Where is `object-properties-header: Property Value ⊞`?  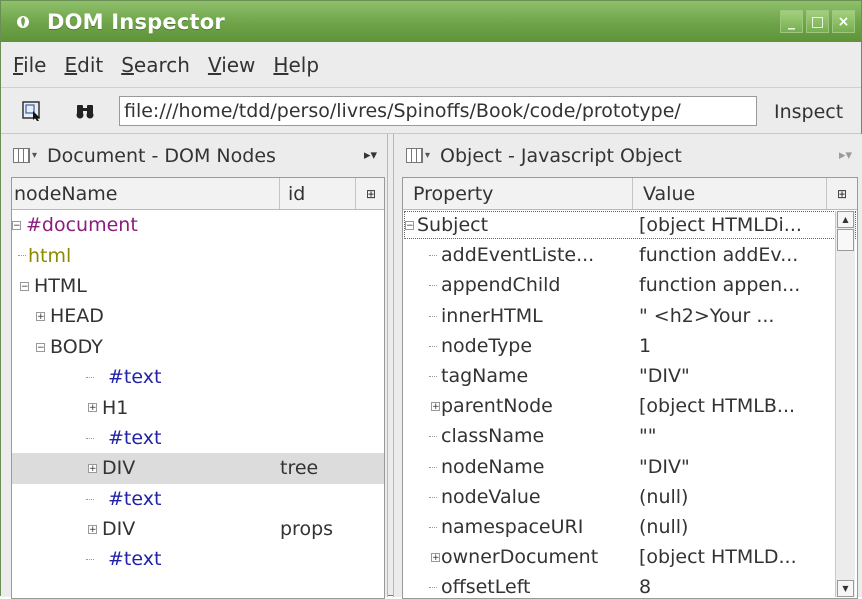 object-properties-header: Property Value ⊞ is located at coordinates (630, 194).